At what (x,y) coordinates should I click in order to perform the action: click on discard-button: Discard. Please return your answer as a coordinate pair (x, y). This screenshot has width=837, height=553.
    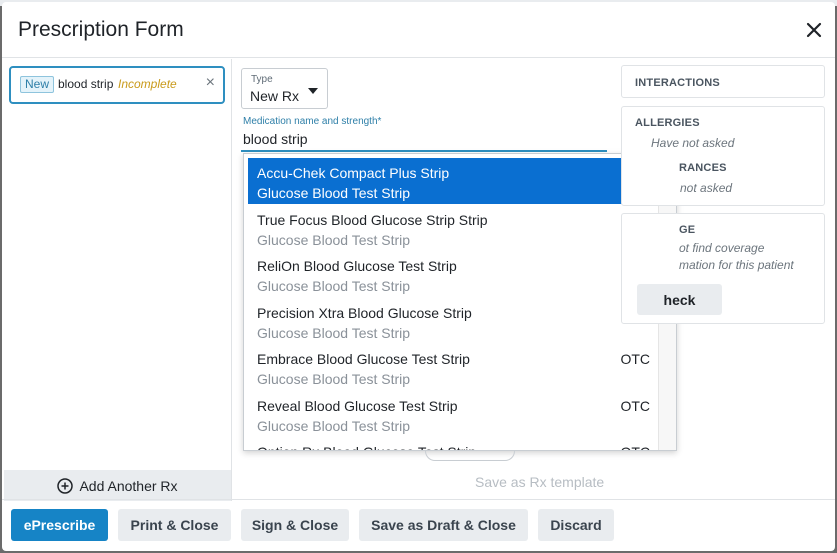
    Looking at the image, I should click on (576, 525).